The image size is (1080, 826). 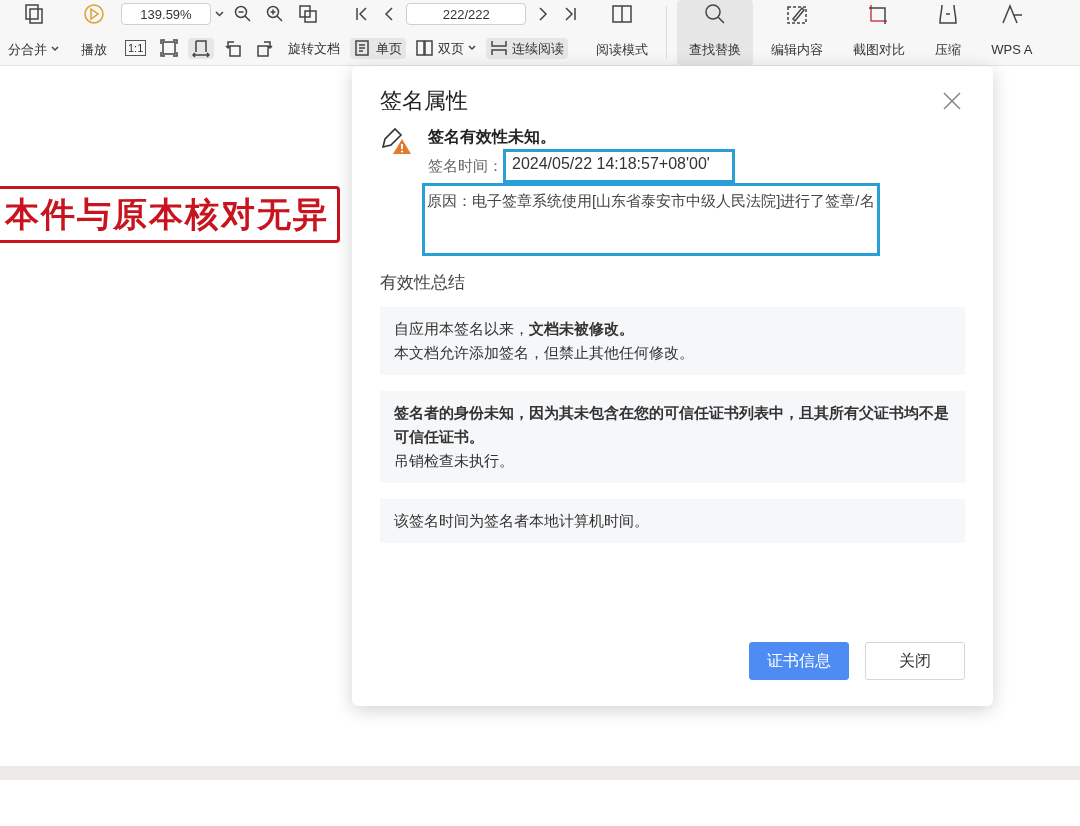 What do you see at coordinates (94, 32) in the screenshot?
I see `toolbar-button: 播放` at bounding box center [94, 32].